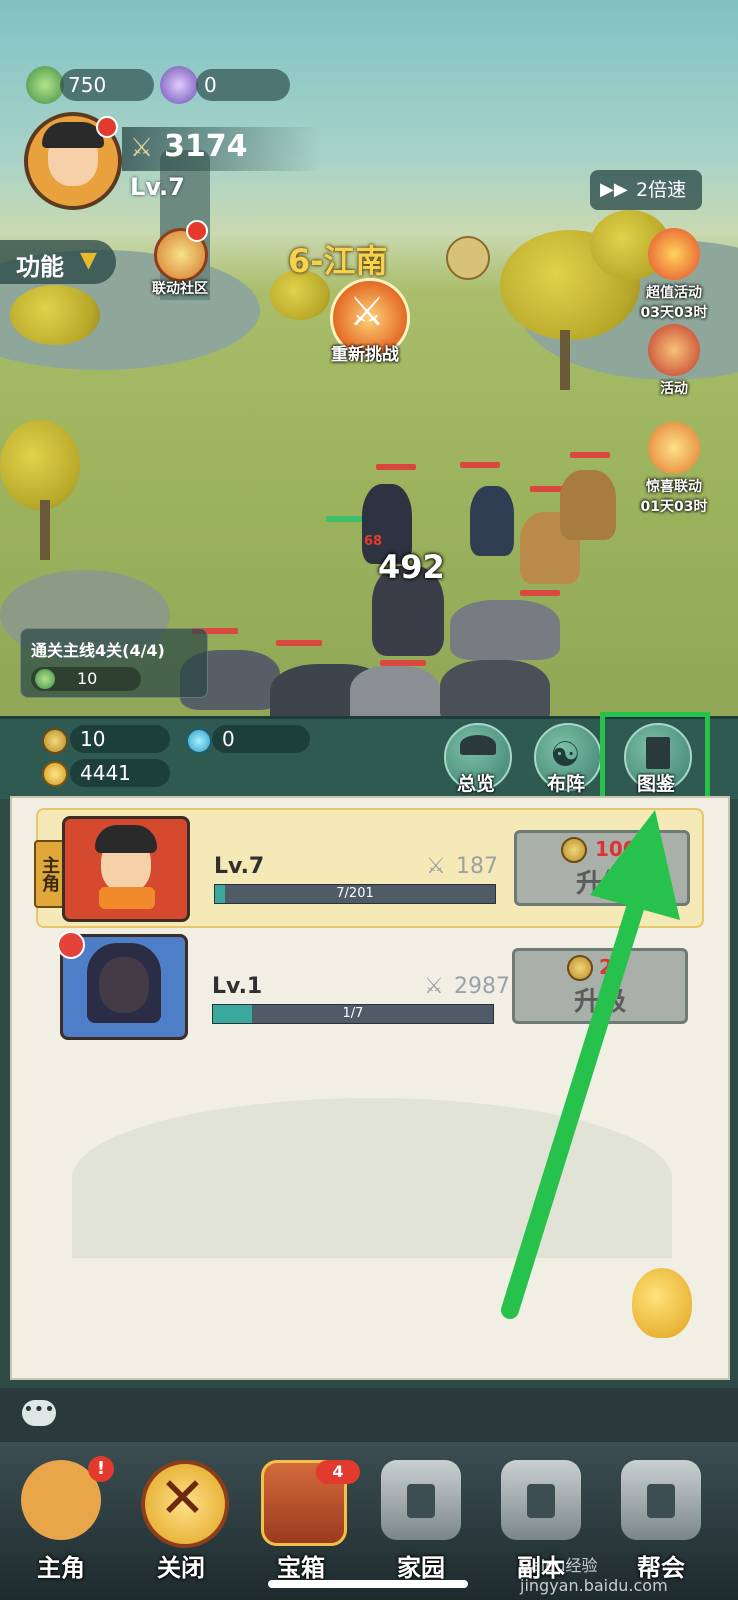  What do you see at coordinates (588, 505) in the screenshot?
I see `straw-hat-unit` at bounding box center [588, 505].